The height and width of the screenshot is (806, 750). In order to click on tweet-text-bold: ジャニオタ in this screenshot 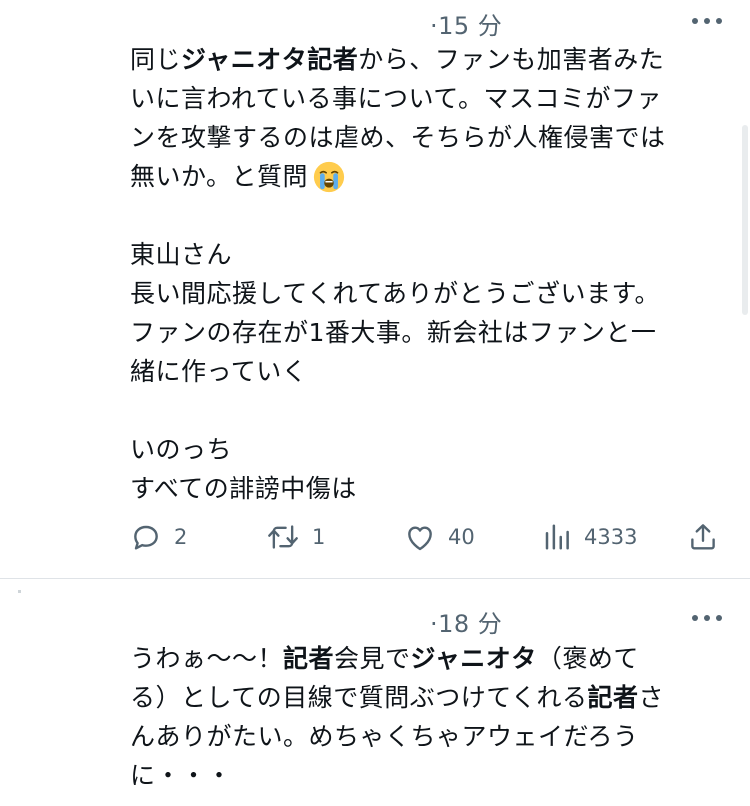, I will do `click(473, 658)`.